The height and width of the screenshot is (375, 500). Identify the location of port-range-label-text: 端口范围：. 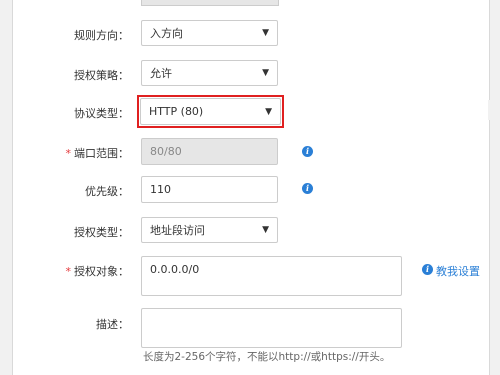
(101, 153).